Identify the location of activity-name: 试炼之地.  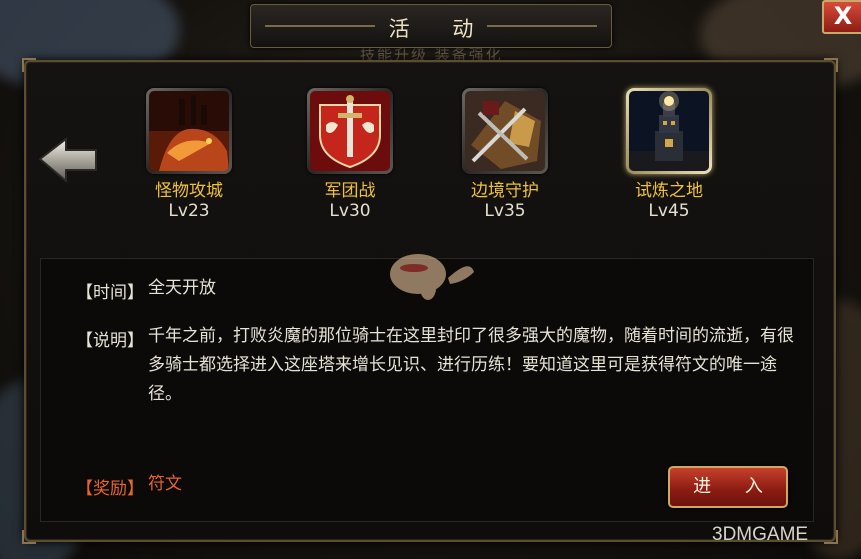
(669, 191).